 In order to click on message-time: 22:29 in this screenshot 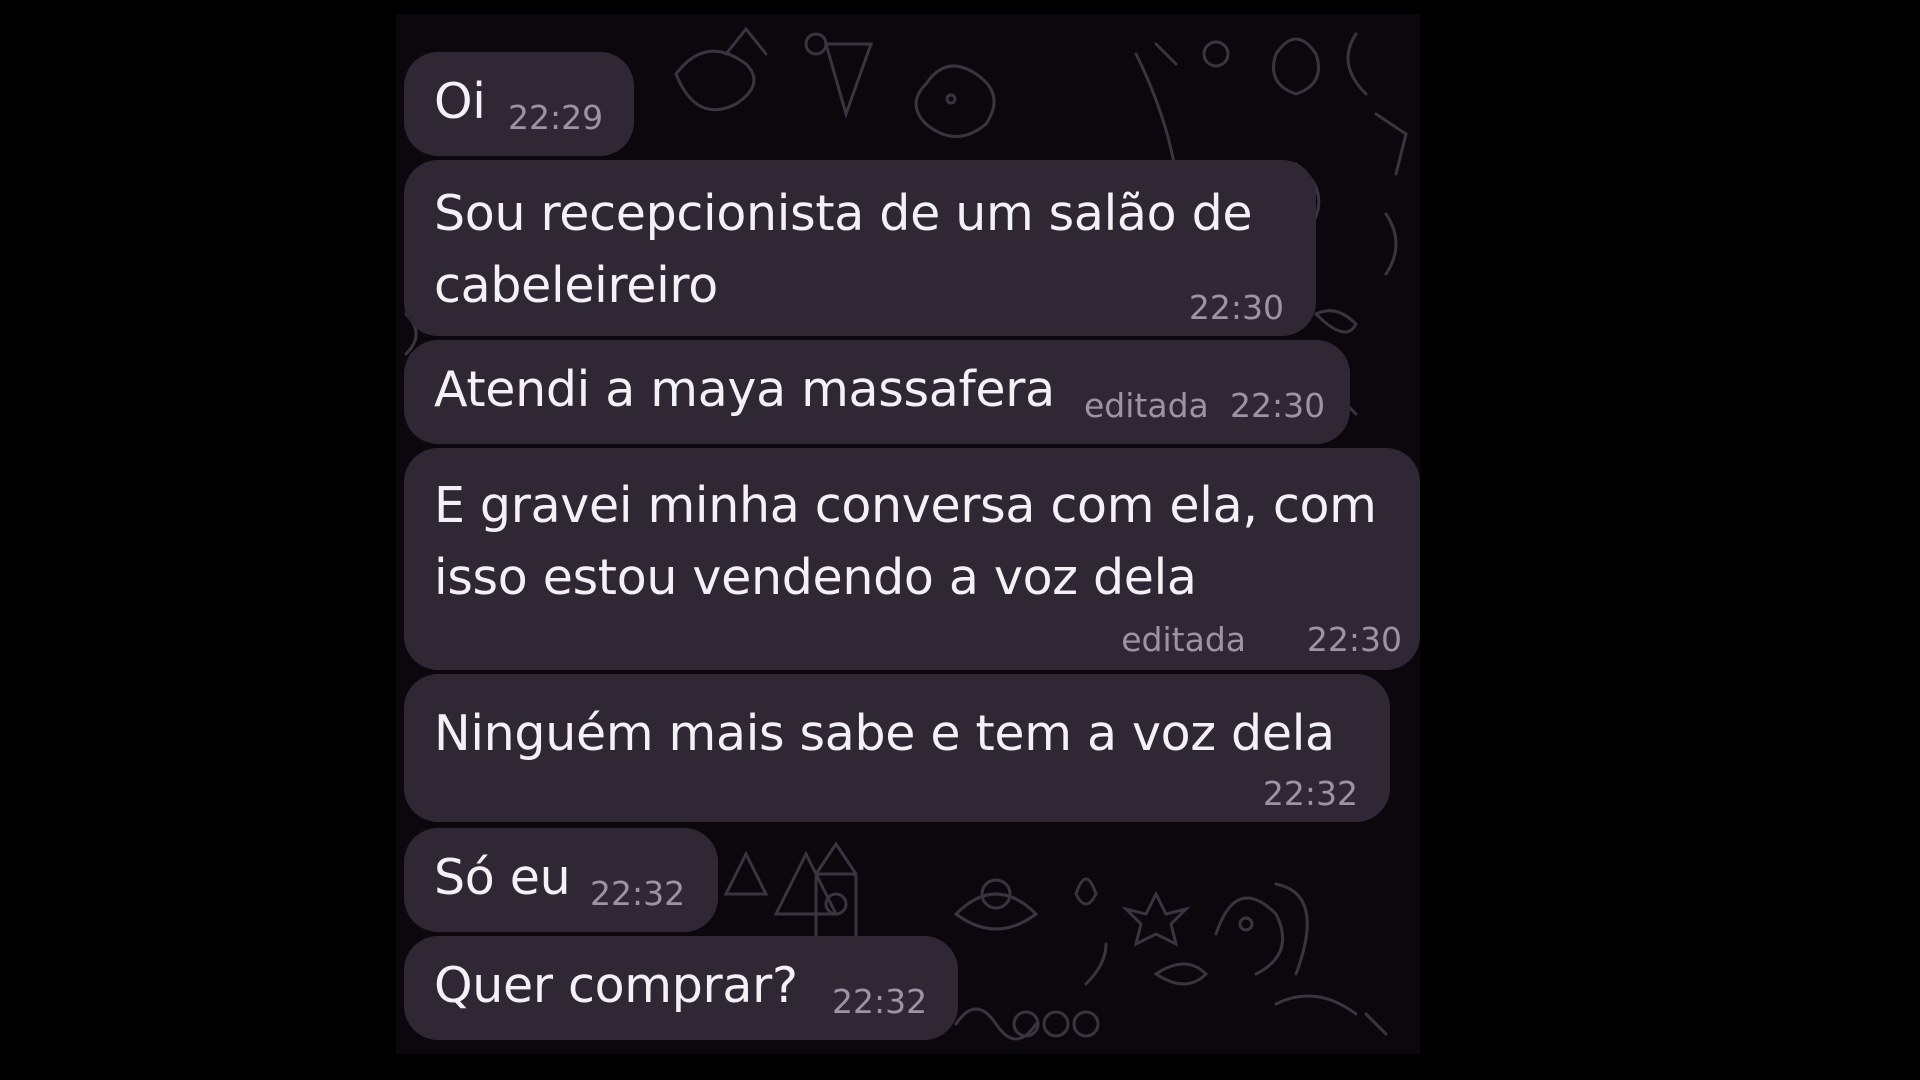, I will do `click(556, 117)`.